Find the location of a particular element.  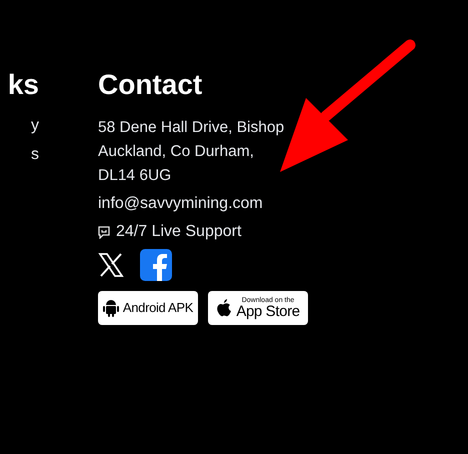

support-text: 24/7 Live Support is located at coordinates (179, 232).